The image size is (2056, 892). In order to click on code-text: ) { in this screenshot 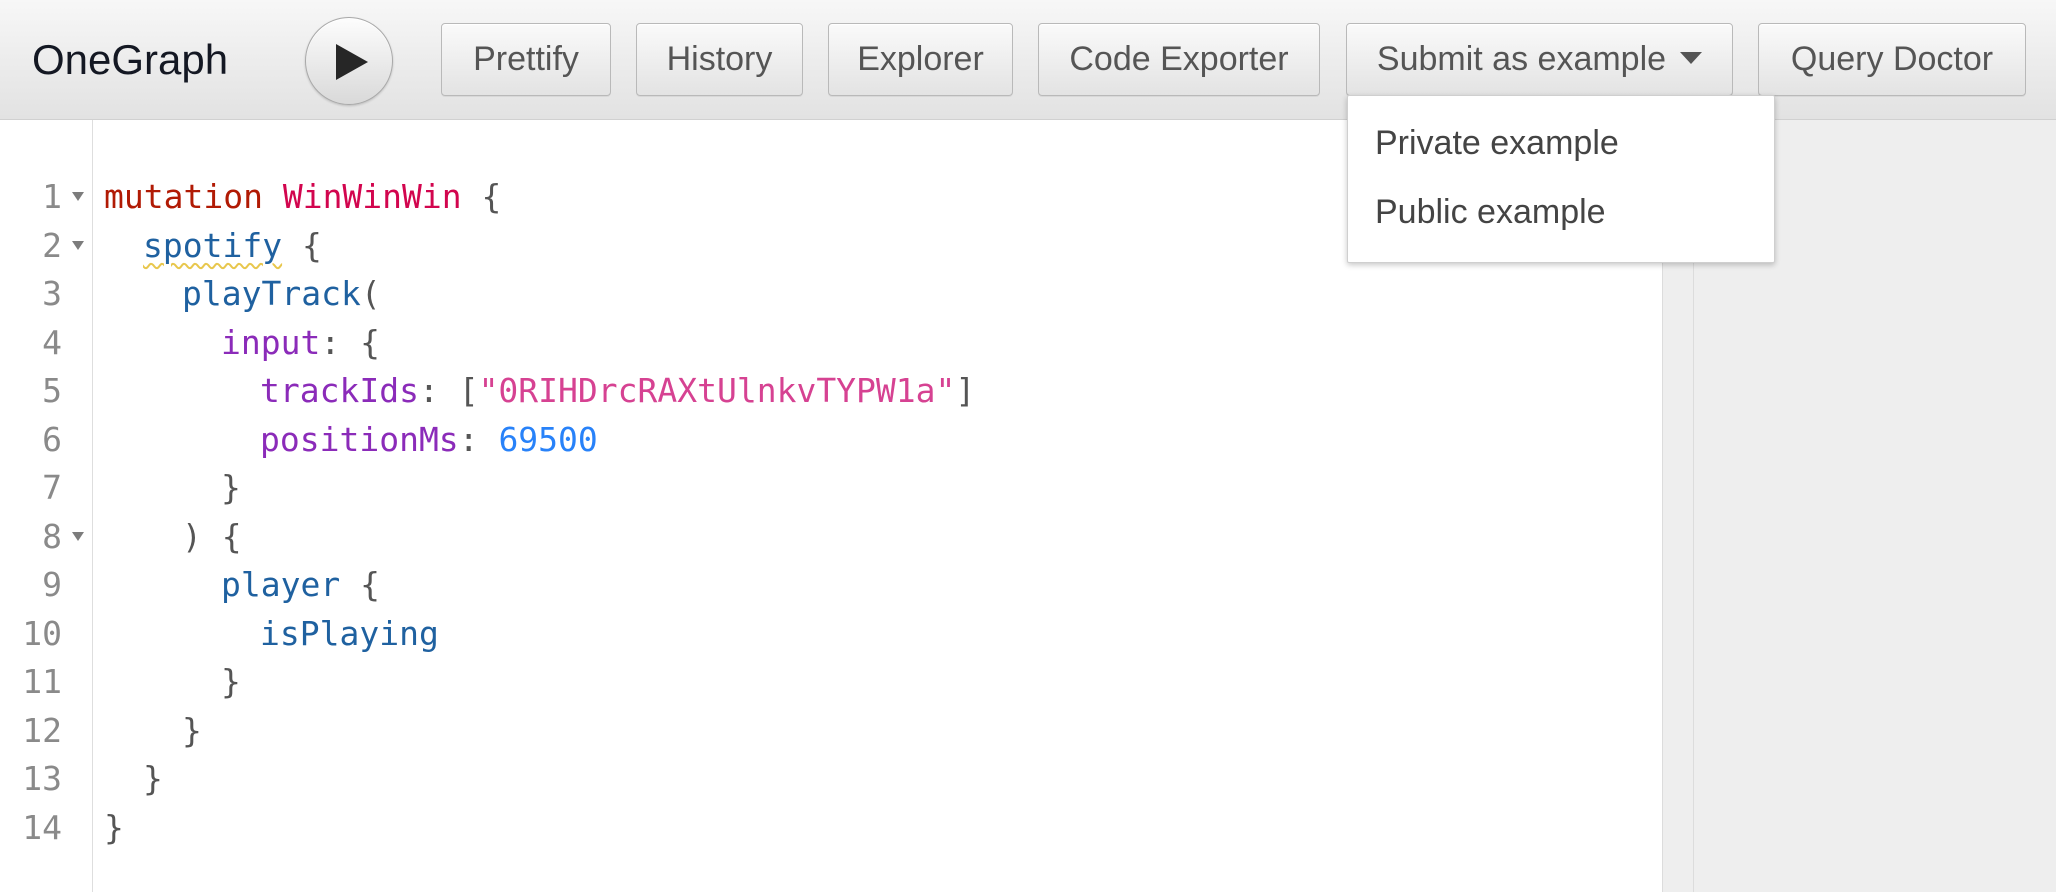, I will do `click(212, 537)`.